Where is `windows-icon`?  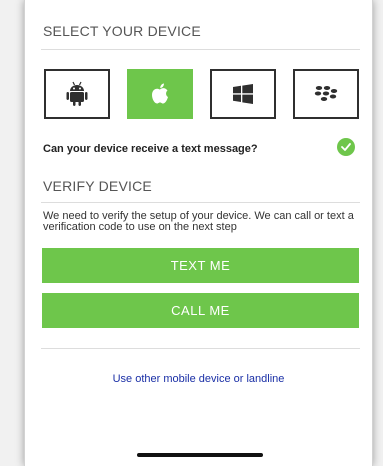 windows-icon is located at coordinates (243, 94).